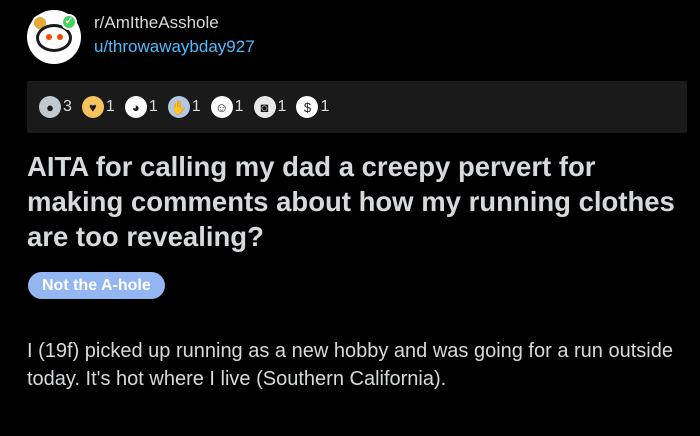 This screenshot has height=436, width=700. I want to click on post-meta: r/AmItheAsshole u/throwawaybday927, so click(174, 36).